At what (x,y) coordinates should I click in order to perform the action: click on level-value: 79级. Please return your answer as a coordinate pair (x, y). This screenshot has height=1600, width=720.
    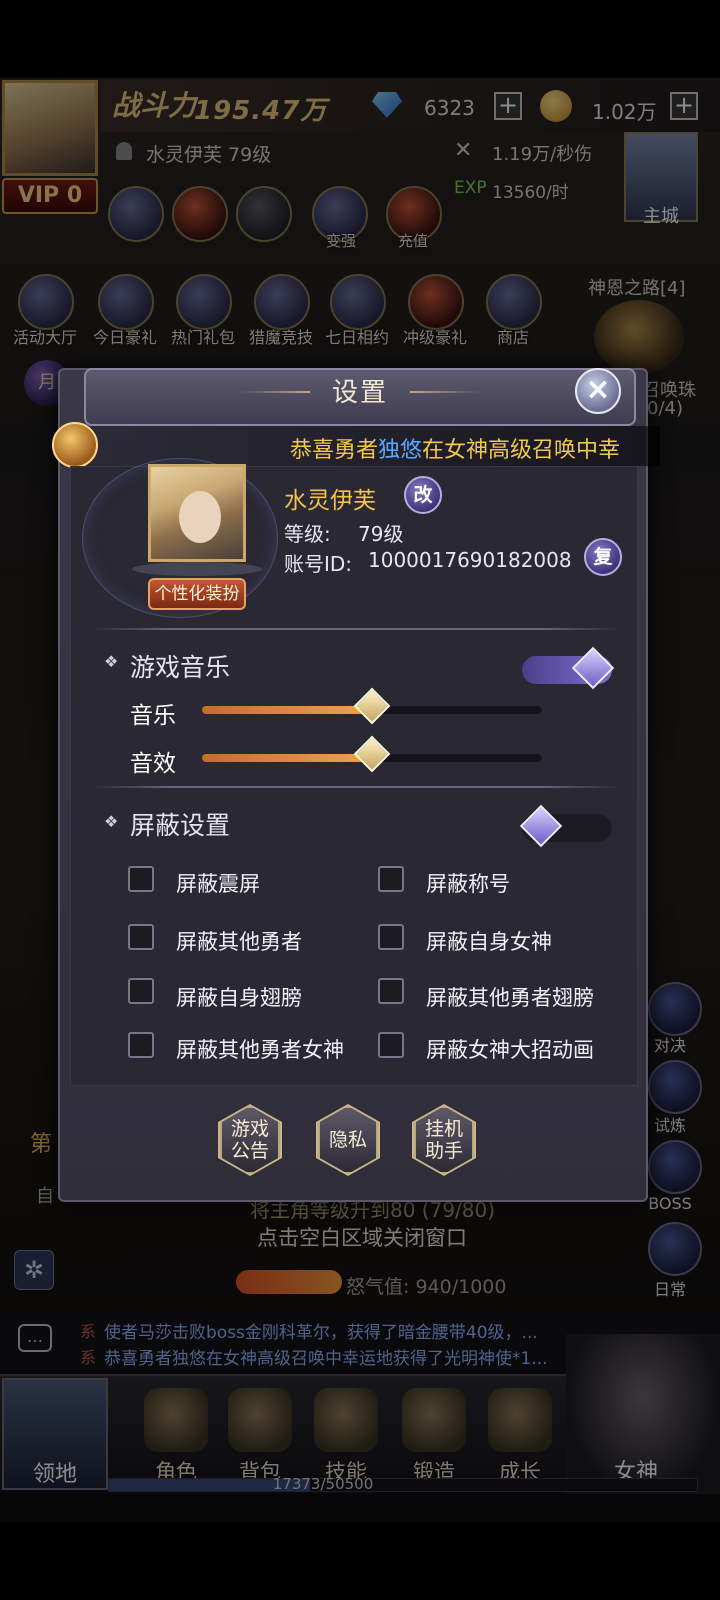
    Looking at the image, I should click on (381, 534).